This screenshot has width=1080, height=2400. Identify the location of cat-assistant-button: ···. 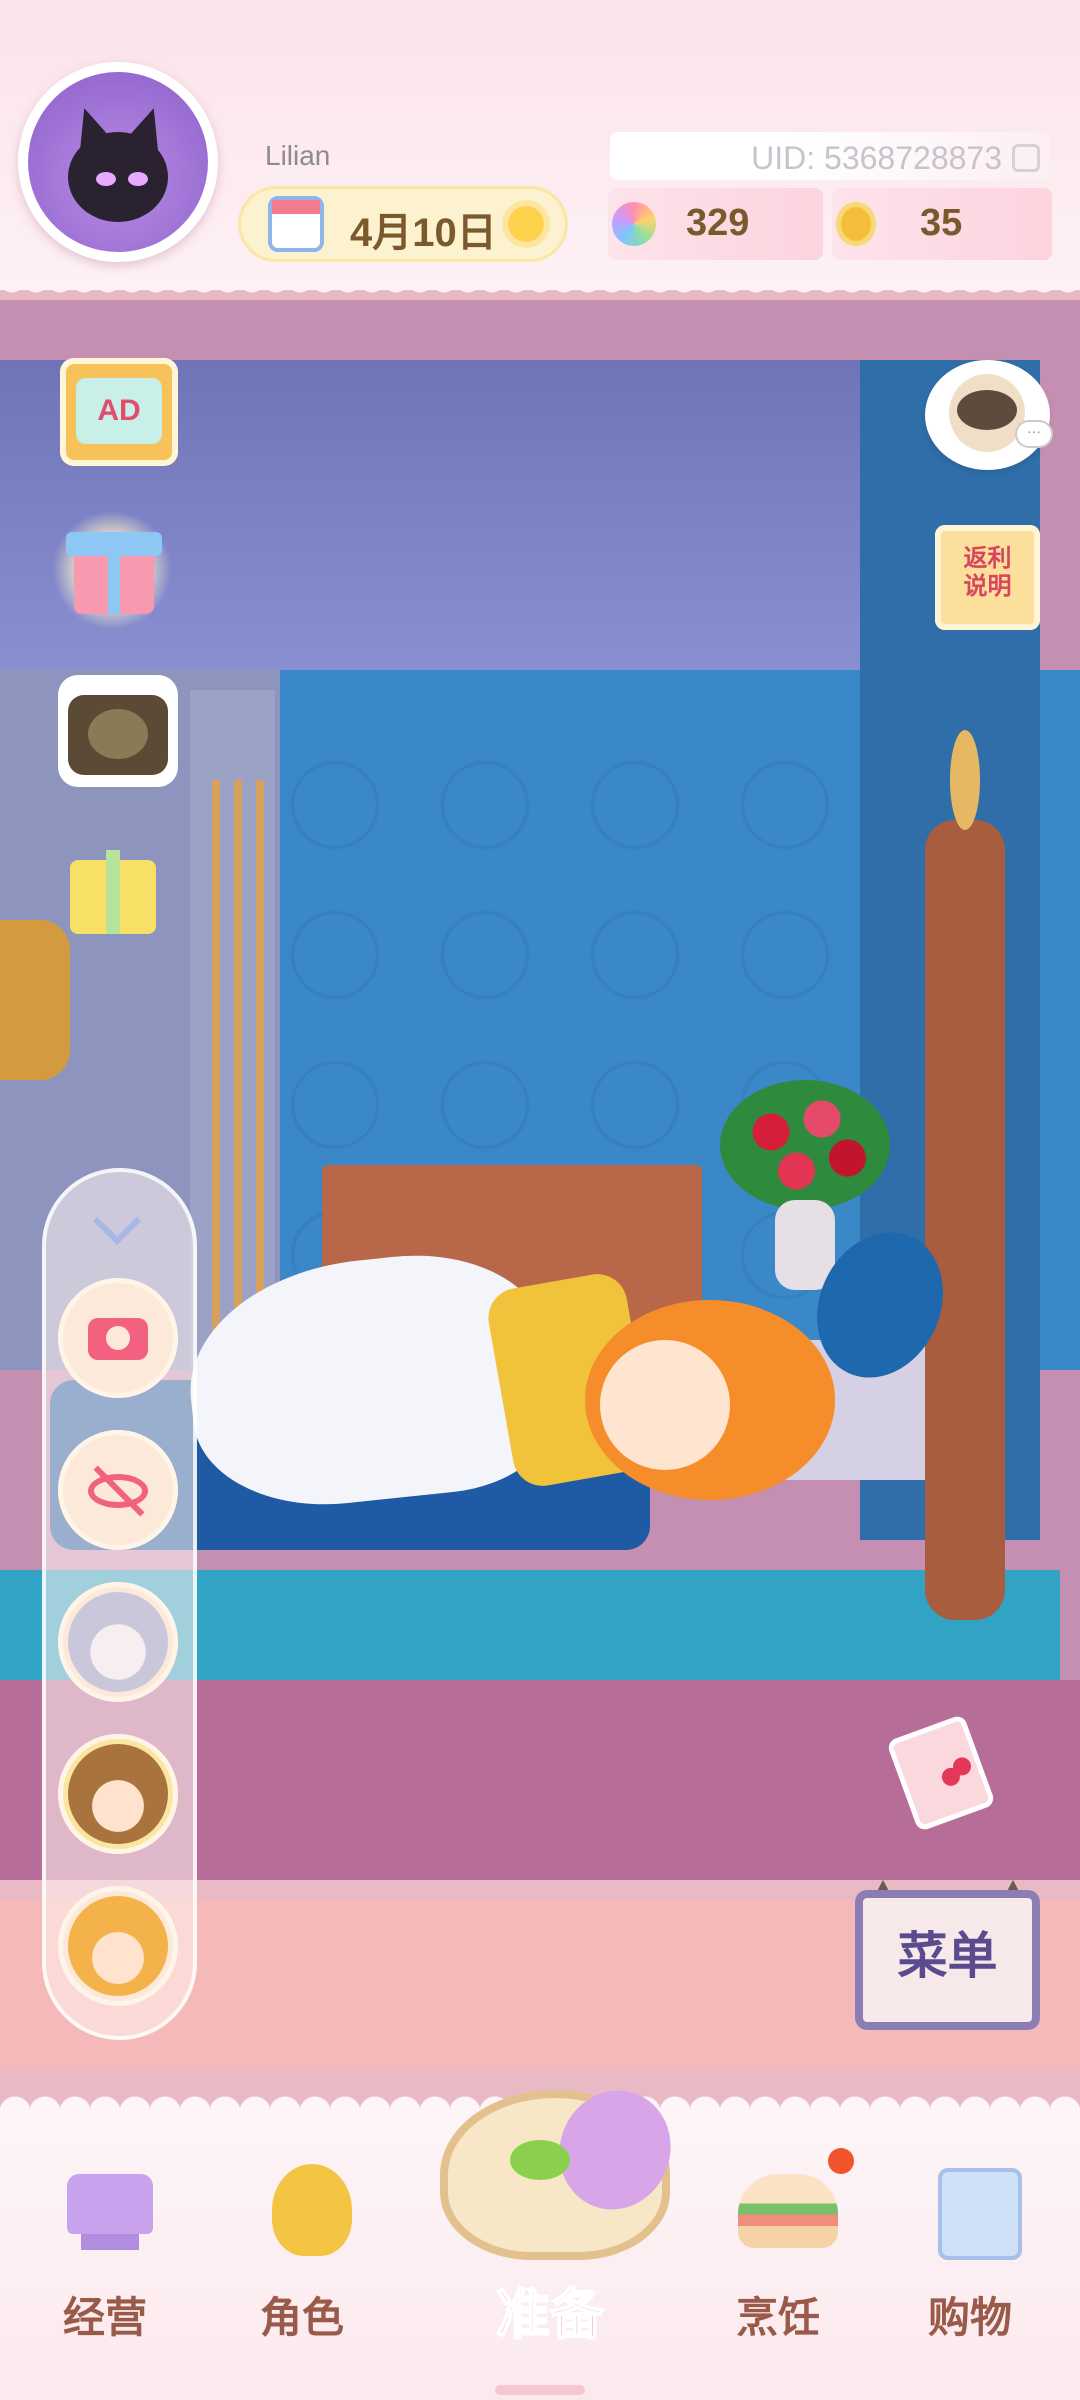
(988, 415).